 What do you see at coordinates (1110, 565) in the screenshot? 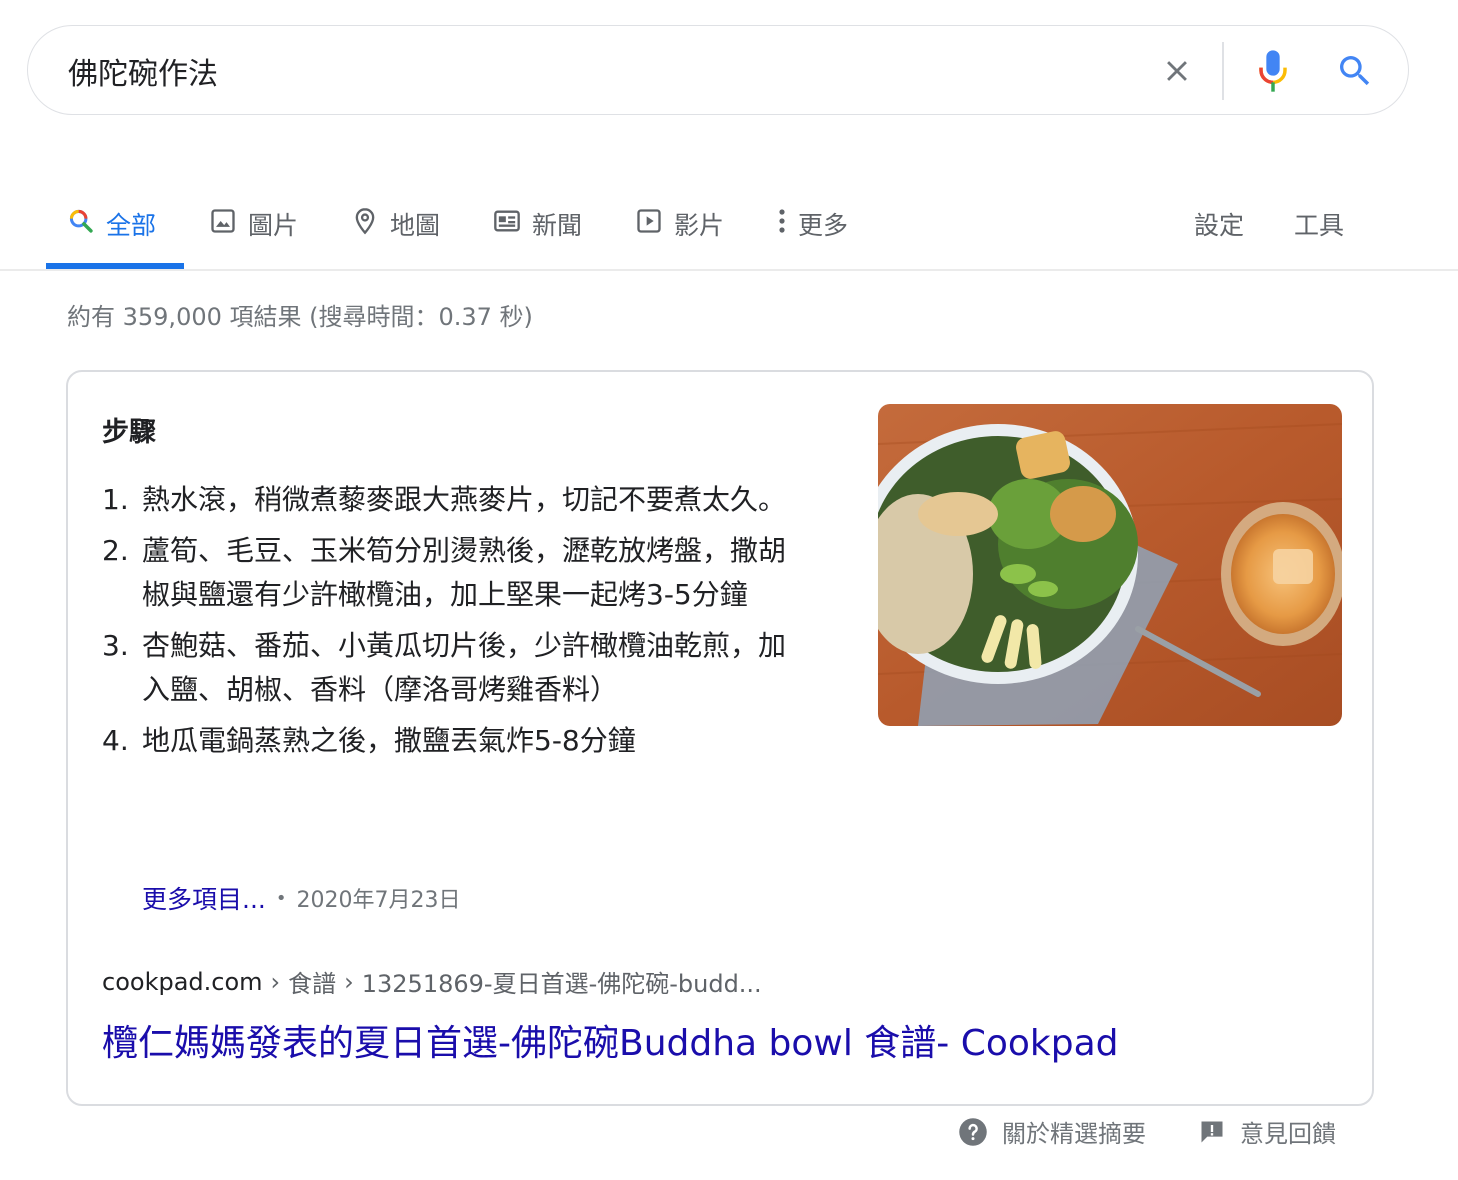
I see `buddha-bowl-photo` at bounding box center [1110, 565].